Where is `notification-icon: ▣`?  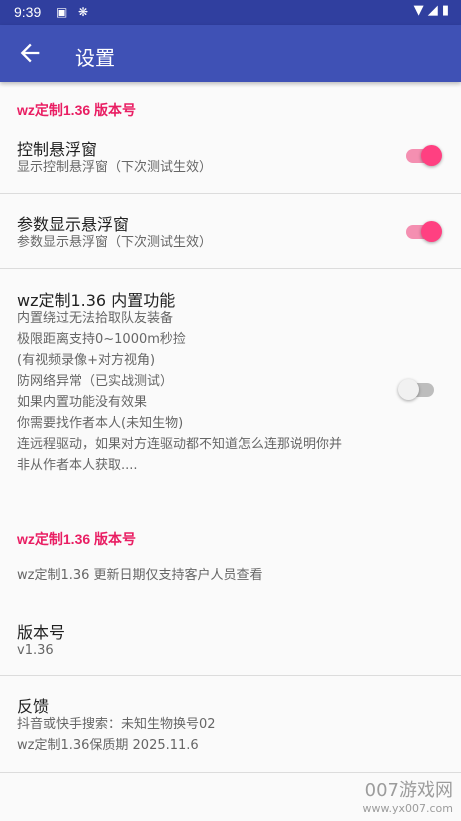
notification-icon: ▣ is located at coordinates (62, 12).